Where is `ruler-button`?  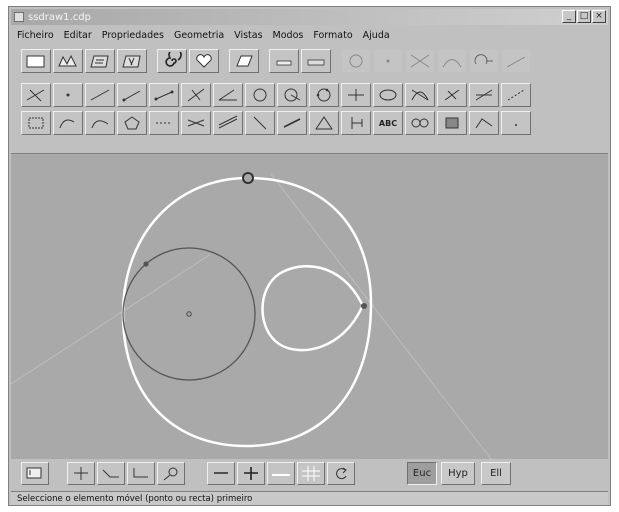 ruler-button is located at coordinates (281, 473).